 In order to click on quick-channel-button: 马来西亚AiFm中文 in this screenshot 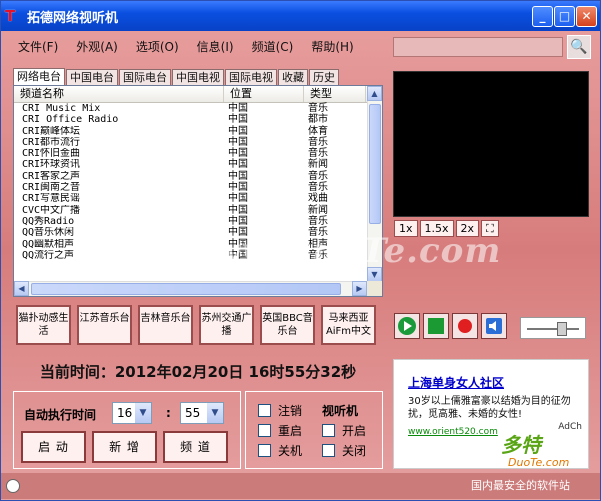, I will do `click(348, 325)`.